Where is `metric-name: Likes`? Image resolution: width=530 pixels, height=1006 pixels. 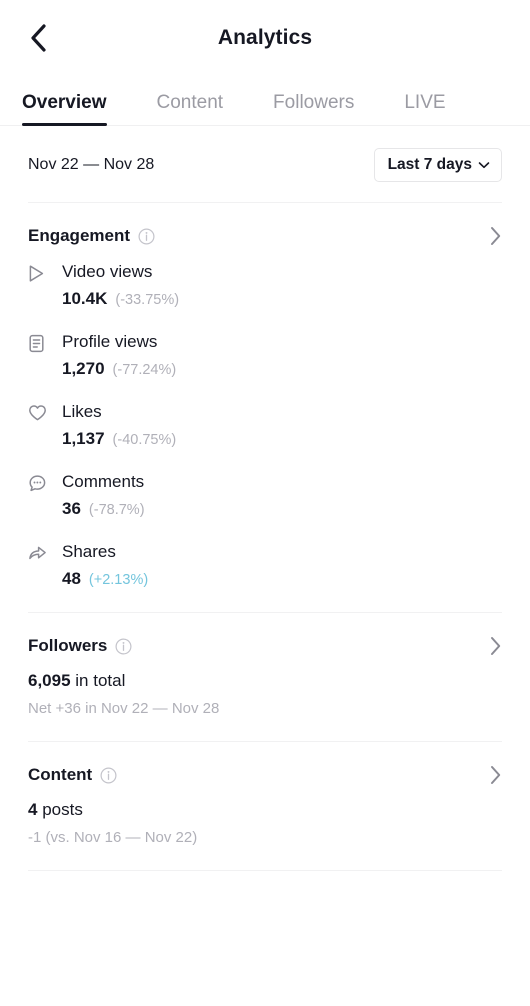 metric-name: Likes is located at coordinates (82, 411).